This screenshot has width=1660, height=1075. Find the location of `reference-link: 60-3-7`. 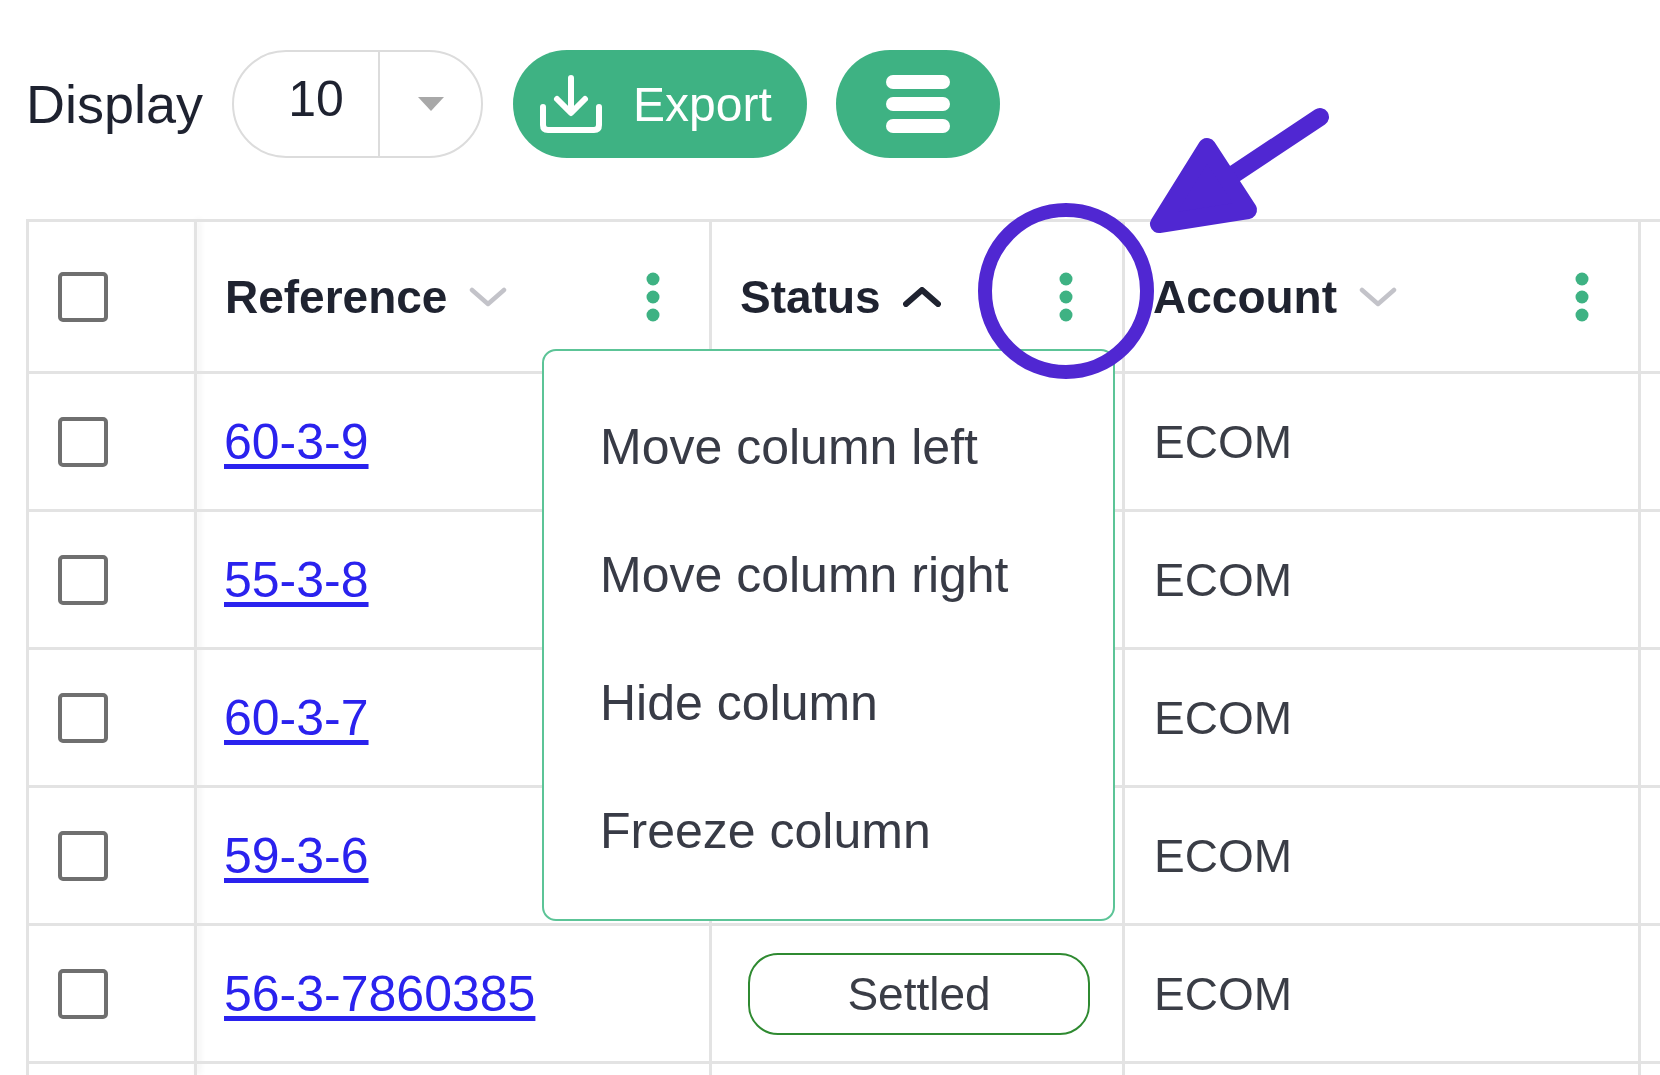

reference-link: 60-3-7 is located at coordinates (296, 717).